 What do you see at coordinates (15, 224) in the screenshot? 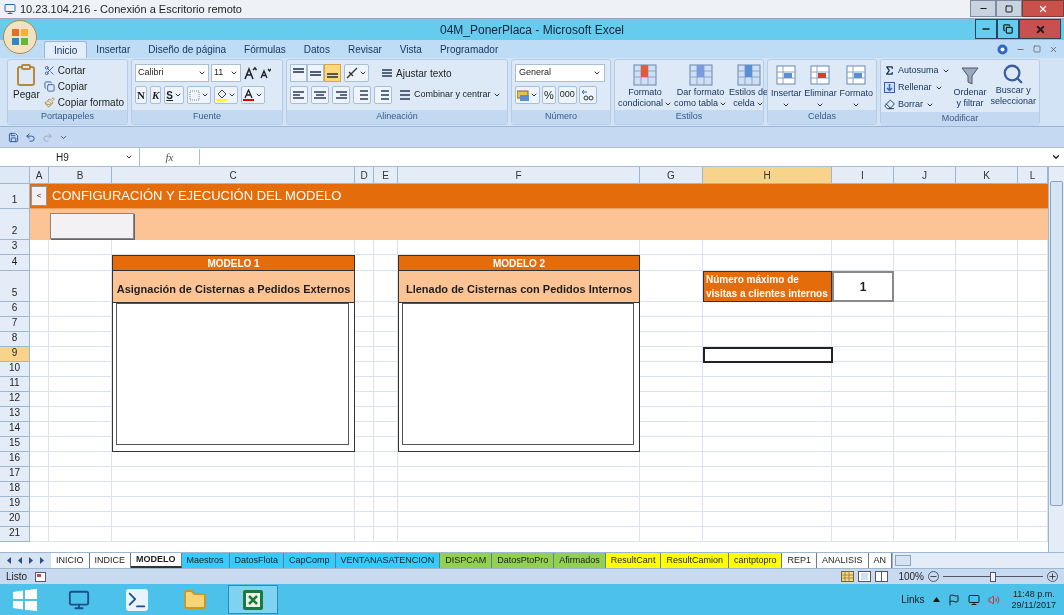
I see `row-header: 2` at bounding box center [15, 224].